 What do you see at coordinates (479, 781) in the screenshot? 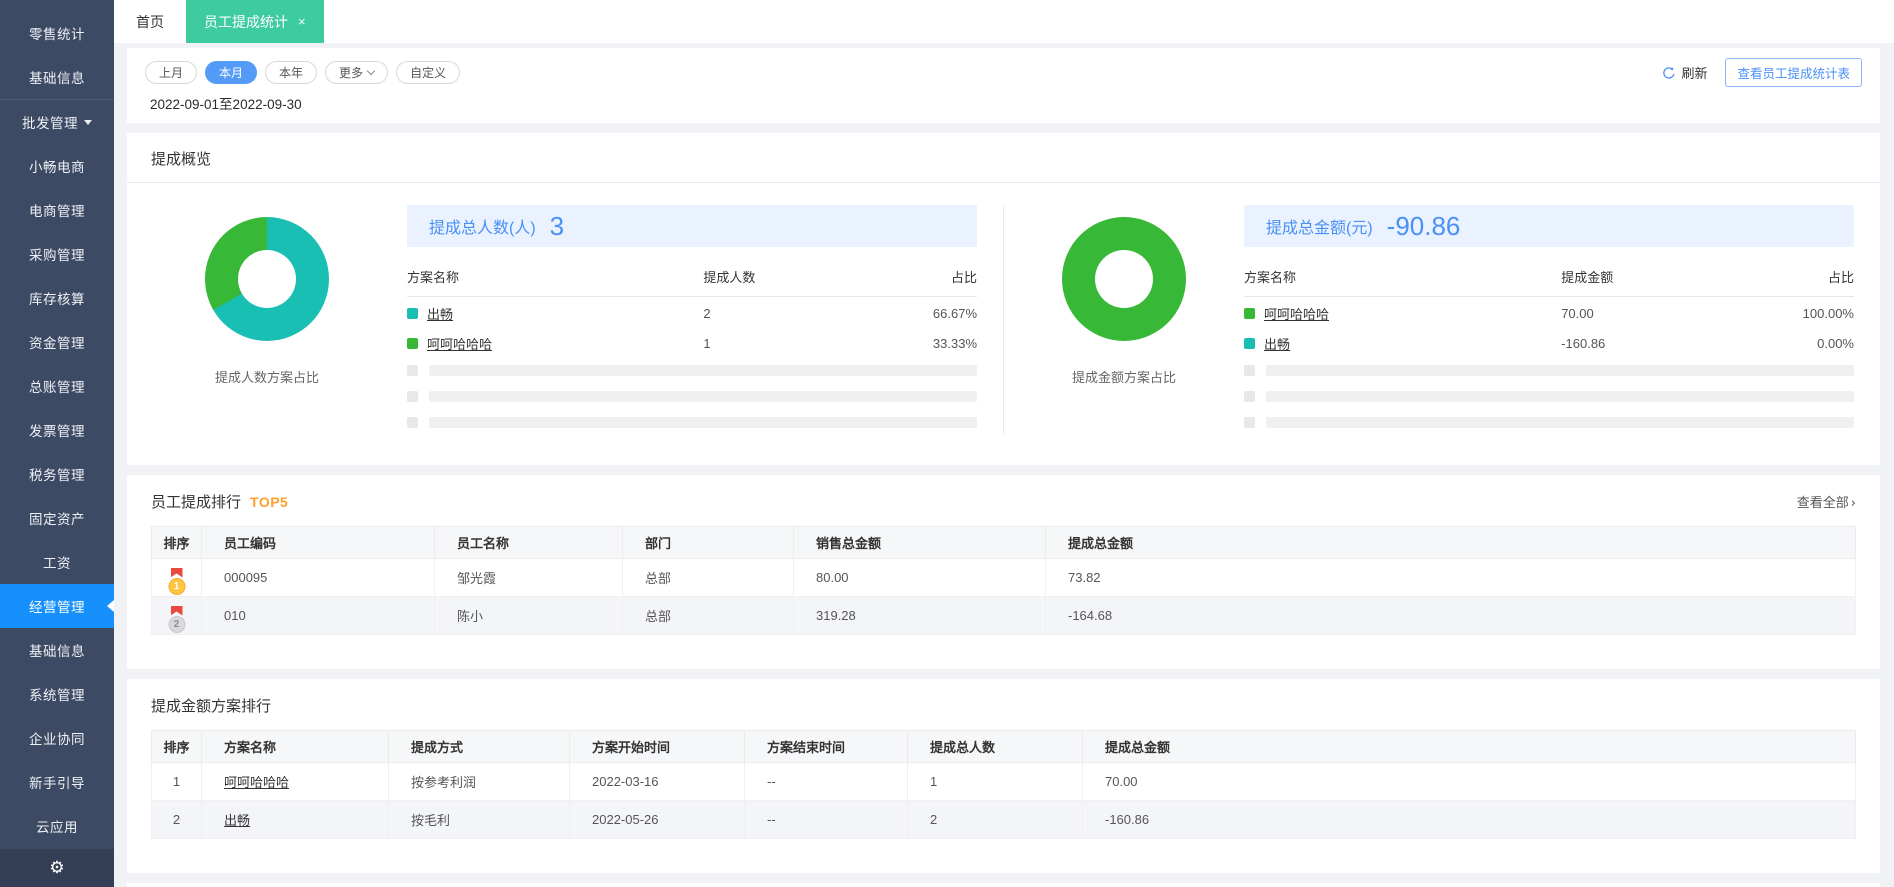
I see `cell-method: 按参考利润` at bounding box center [479, 781].